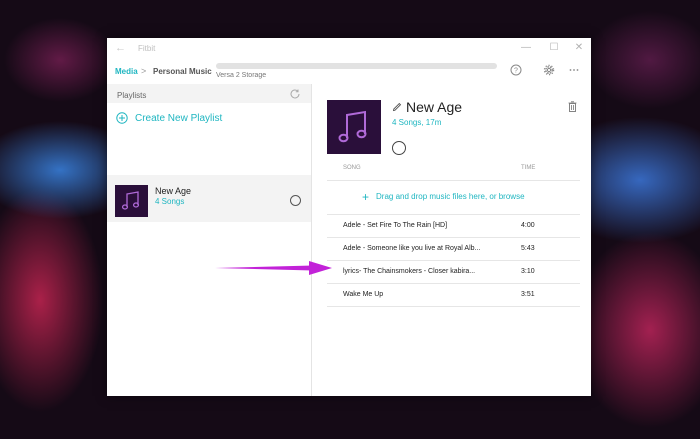 Image resolution: width=700 pixels, height=439 pixels. Describe the element at coordinates (173, 191) in the screenshot. I see `playlist-name: New Age` at that location.